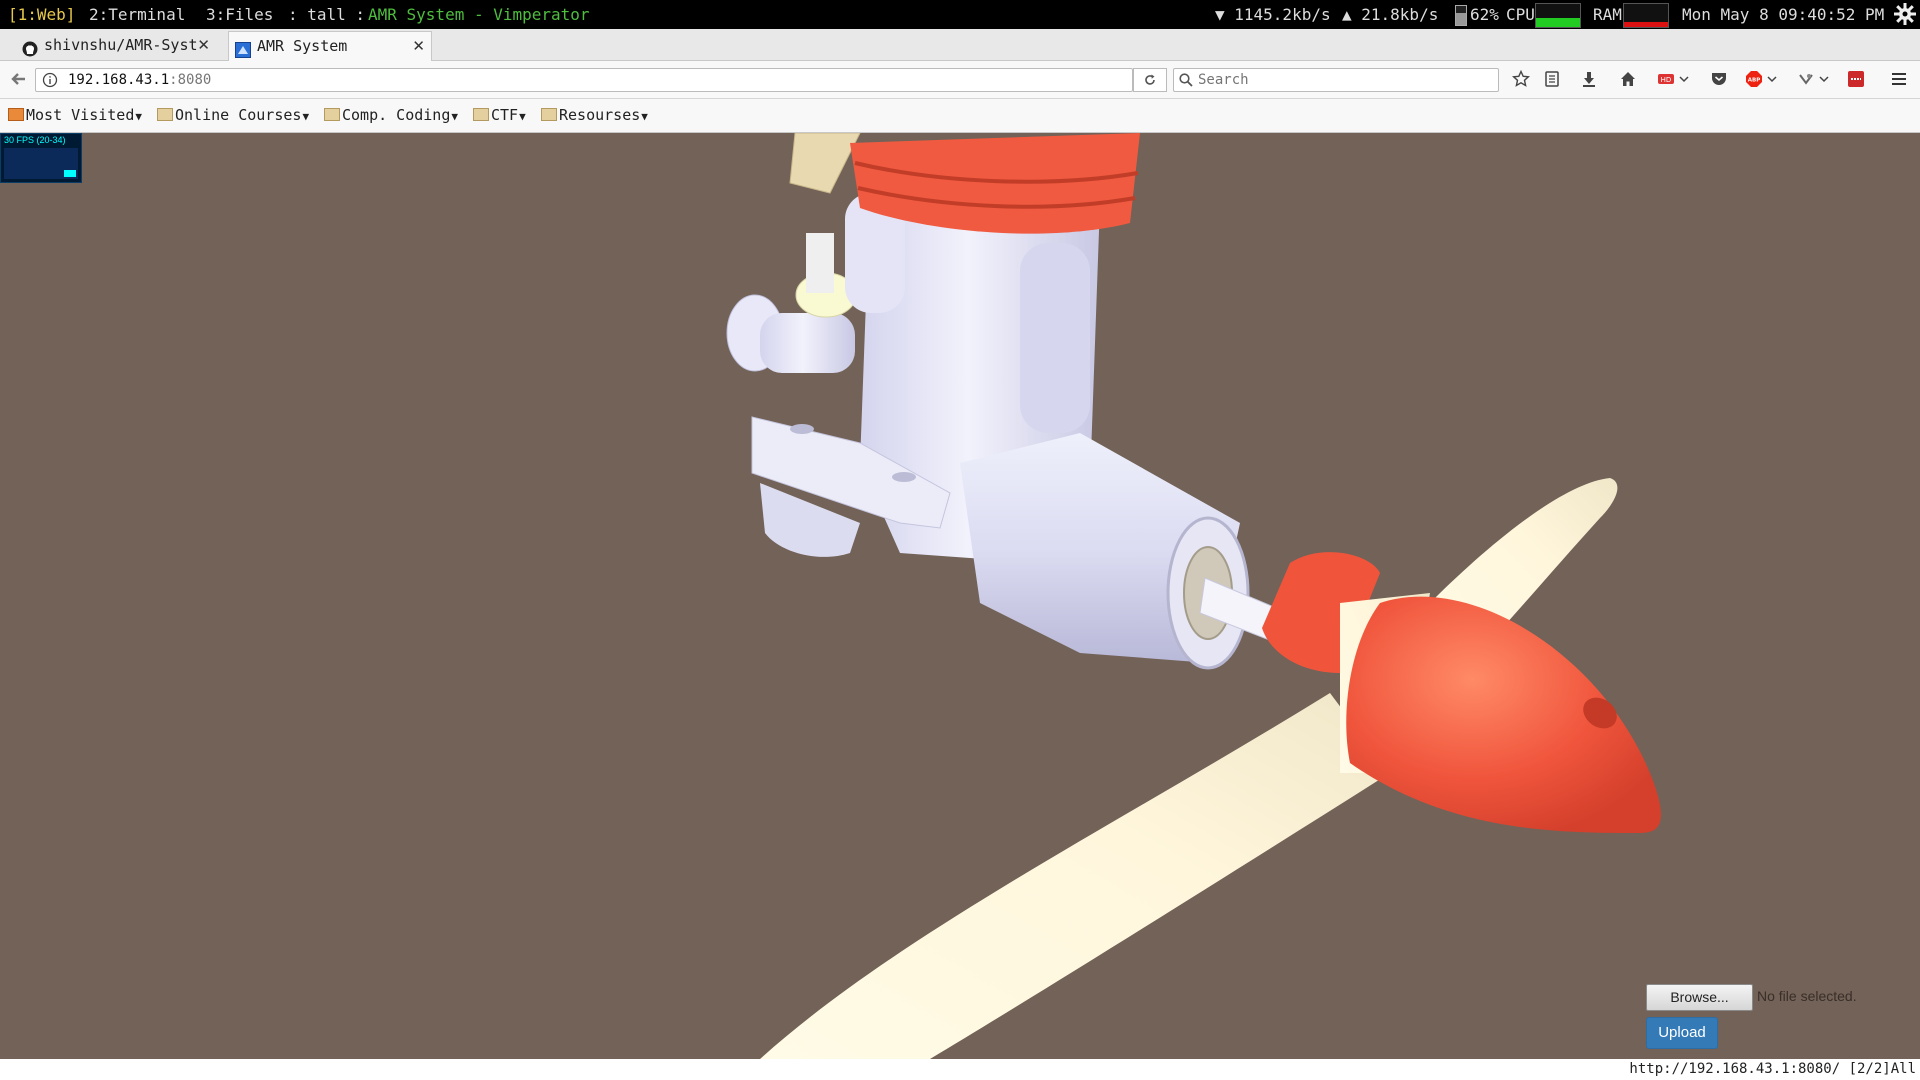 The width and height of the screenshot is (1920, 1080). Describe the element at coordinates (1856, 79) in the screenshot. I see `record-extension-icon` at that location.